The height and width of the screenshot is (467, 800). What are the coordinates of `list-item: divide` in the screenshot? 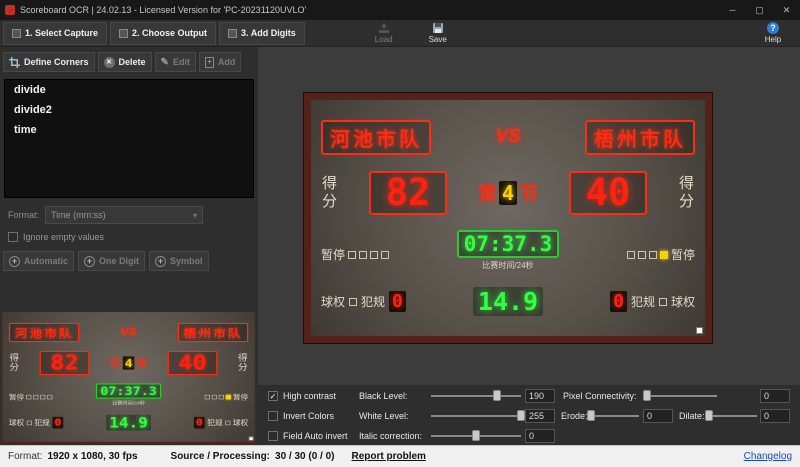 It's located at (129, 90).